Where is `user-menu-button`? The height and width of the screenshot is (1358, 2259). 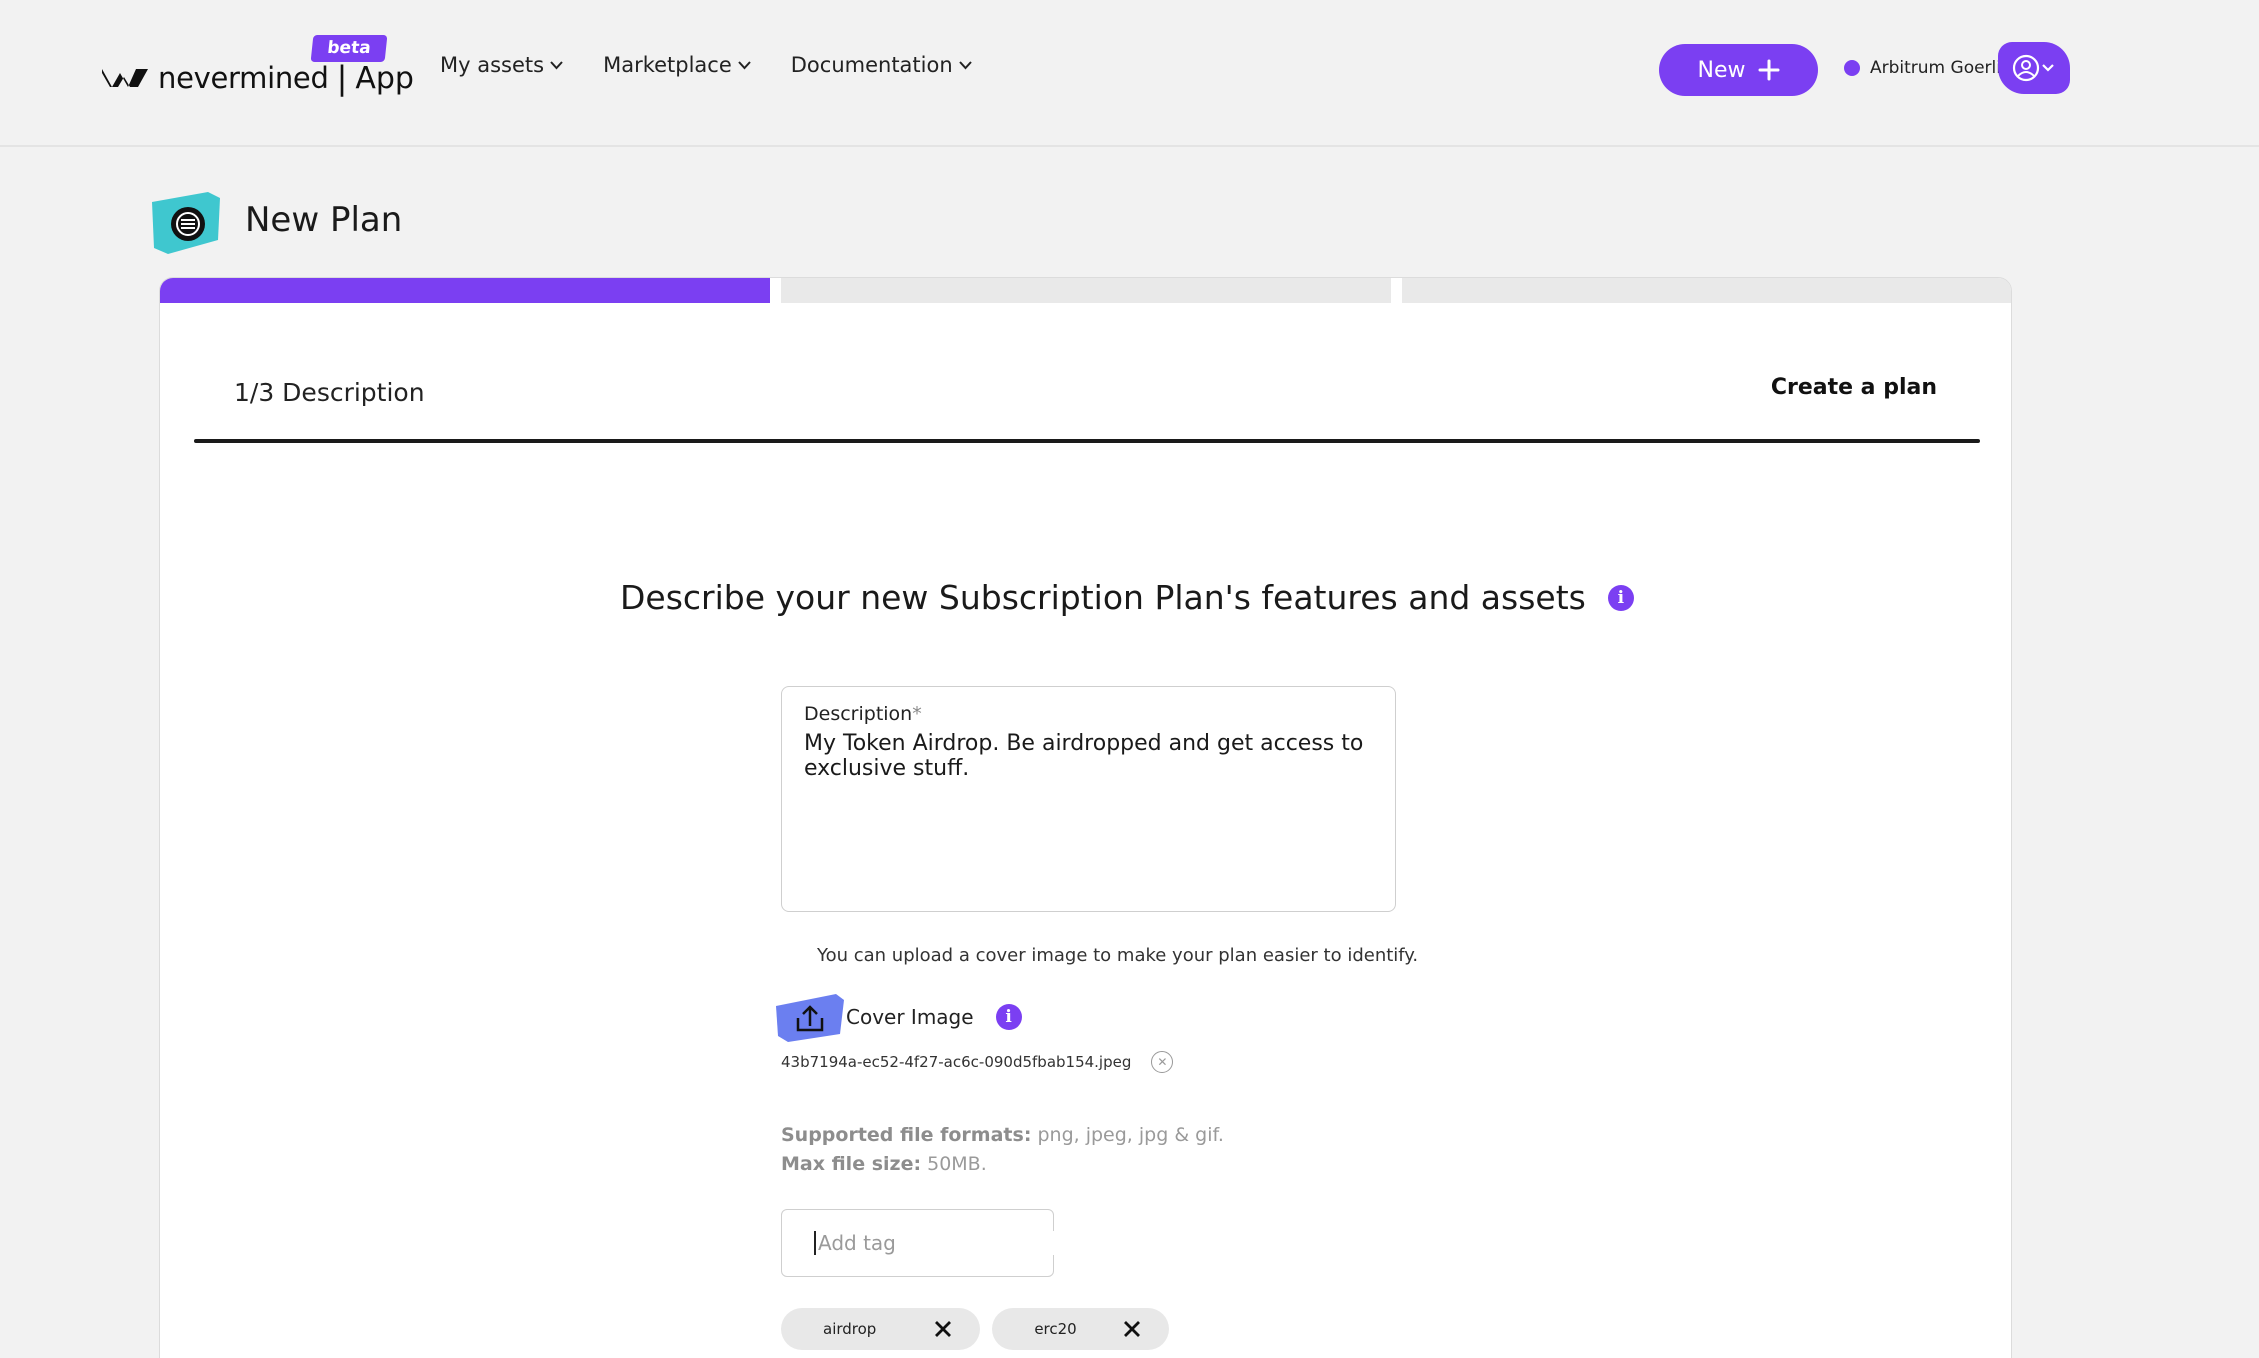
user-menu-button is located at coordinates (2034, 68).